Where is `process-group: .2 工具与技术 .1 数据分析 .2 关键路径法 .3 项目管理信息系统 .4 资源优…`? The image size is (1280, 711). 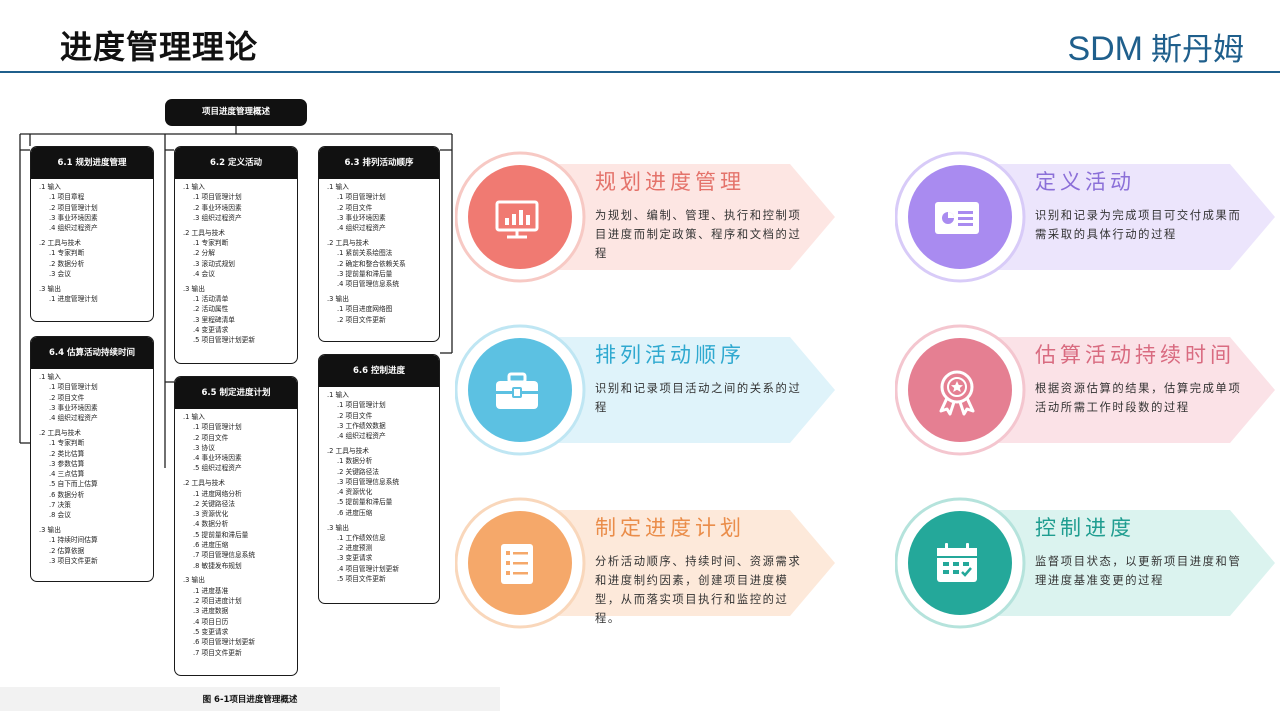
process-group: .2 工具与技术 .1 数据分析 .2 关键路径法 .3 项目管理信息系统 .4 资源优… is located at coordinates (380, 482).